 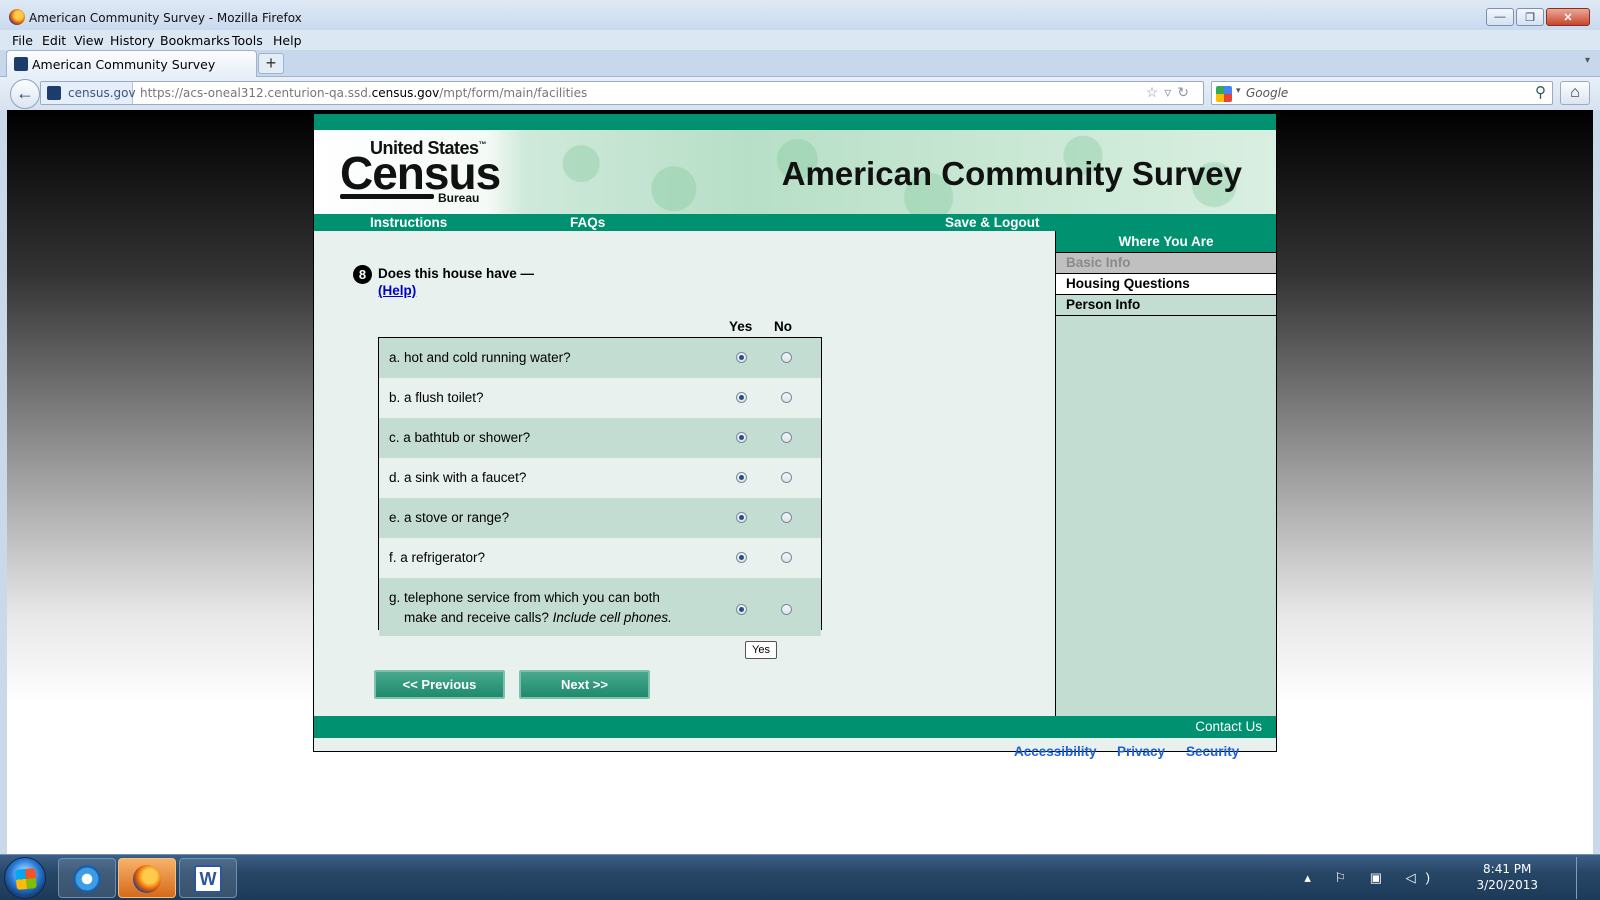 What do you see at coordinates (22, 40) in the screenshot?
I see `menu-file: File` at bounding box center [22, 40].